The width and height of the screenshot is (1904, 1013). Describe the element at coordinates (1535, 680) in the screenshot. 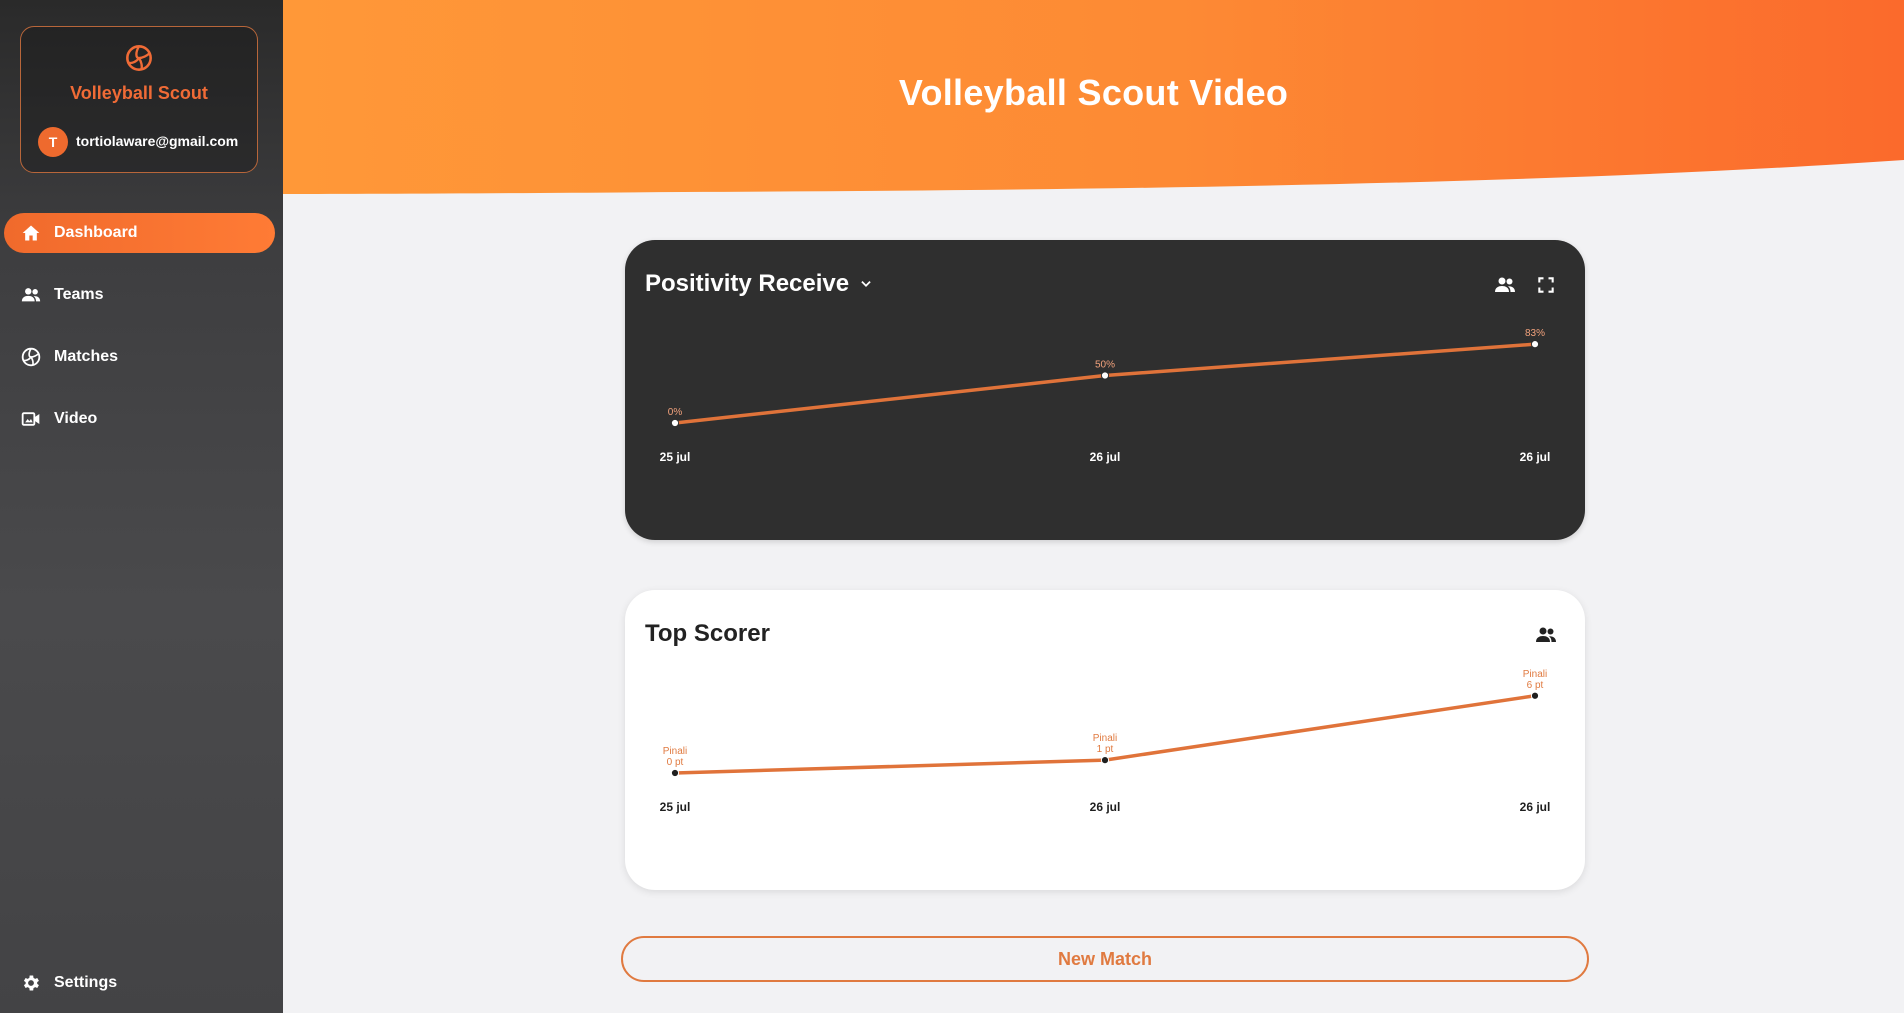

I see `data-label: Pinali 6 pt` at that location.